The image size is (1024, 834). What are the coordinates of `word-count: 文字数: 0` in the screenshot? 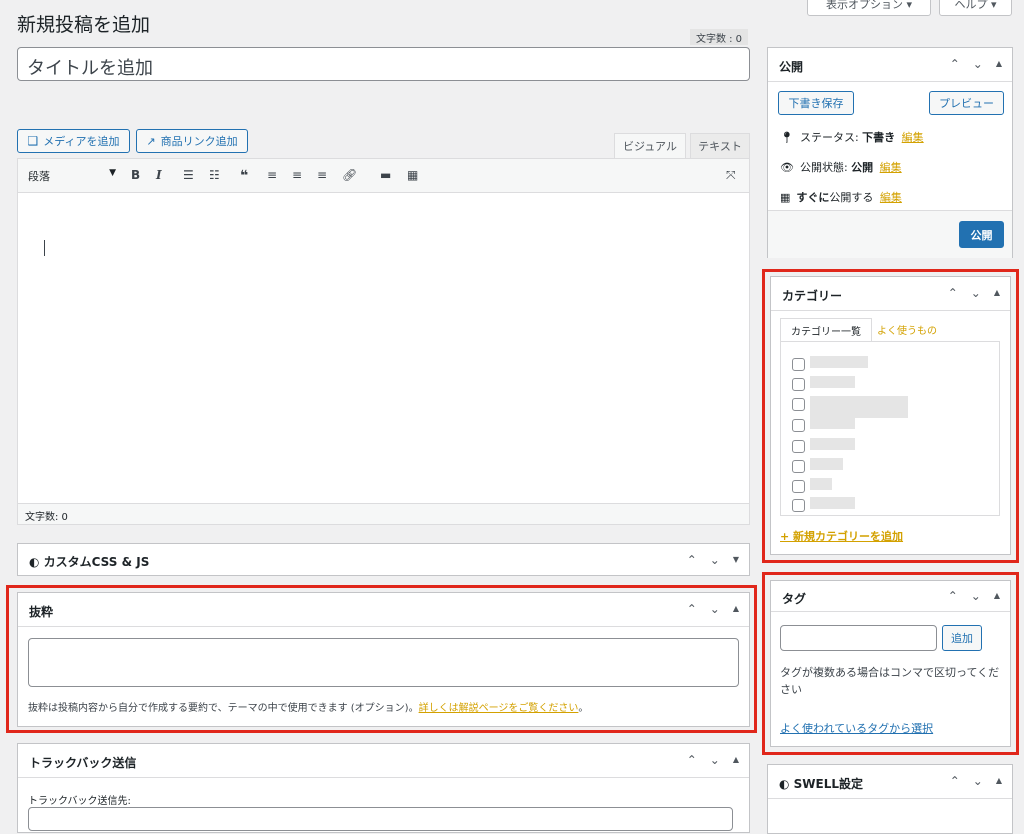 It's located at (46, 517).